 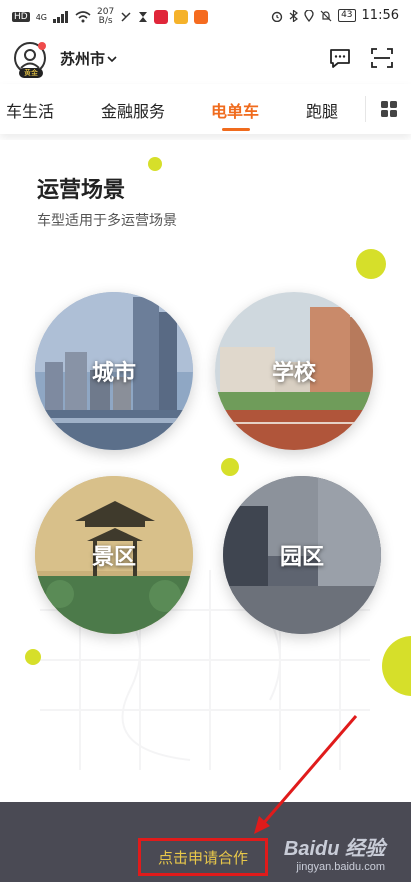 I want to click on scene-park-card: 园区, so click(x=302, y=555).